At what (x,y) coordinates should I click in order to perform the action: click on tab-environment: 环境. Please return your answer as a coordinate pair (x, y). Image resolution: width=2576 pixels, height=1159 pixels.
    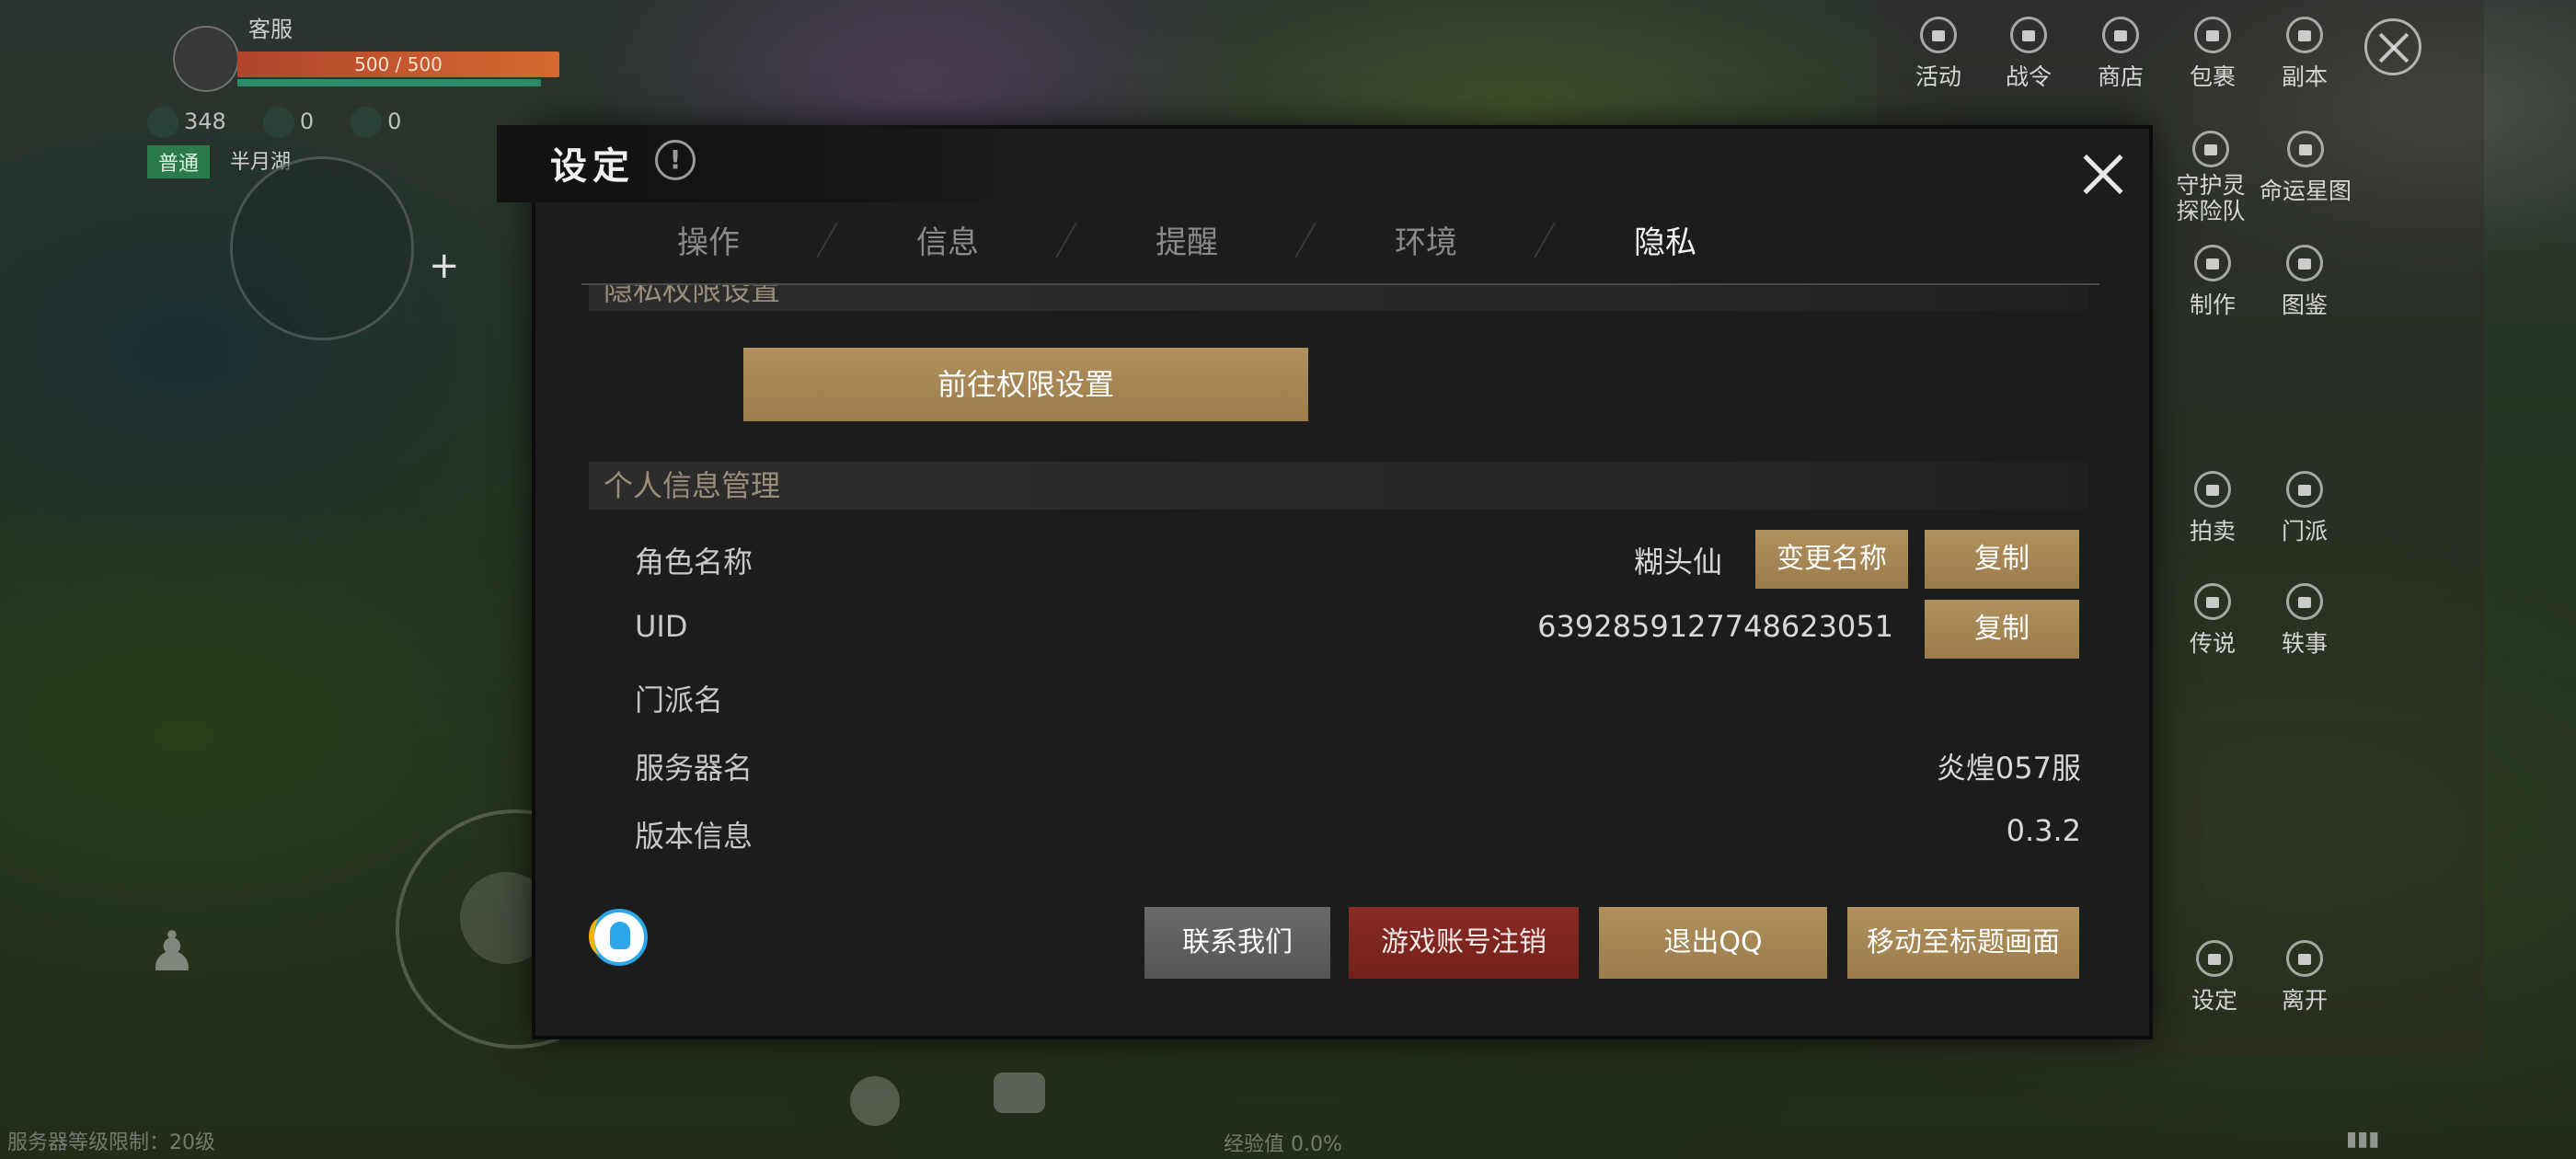
    Looking at the image, I should click on (1426, 239).